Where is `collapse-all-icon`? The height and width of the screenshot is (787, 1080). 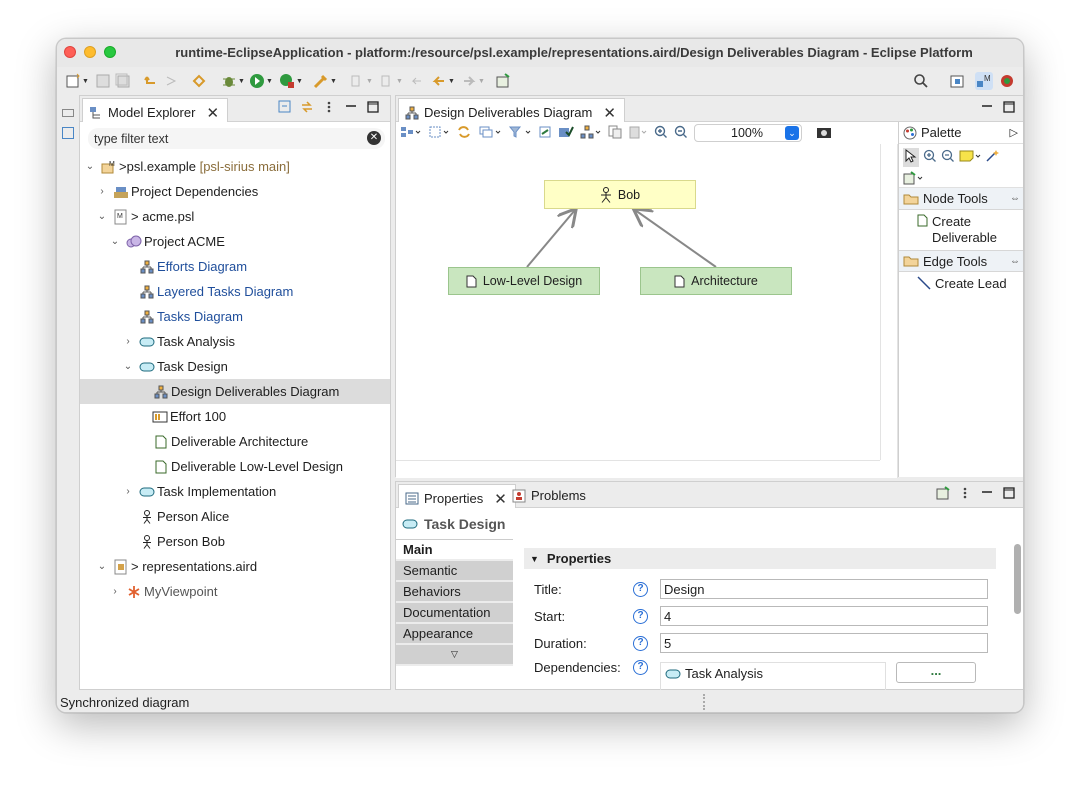 collapse-all-icon is located at coordinates (285, 107).